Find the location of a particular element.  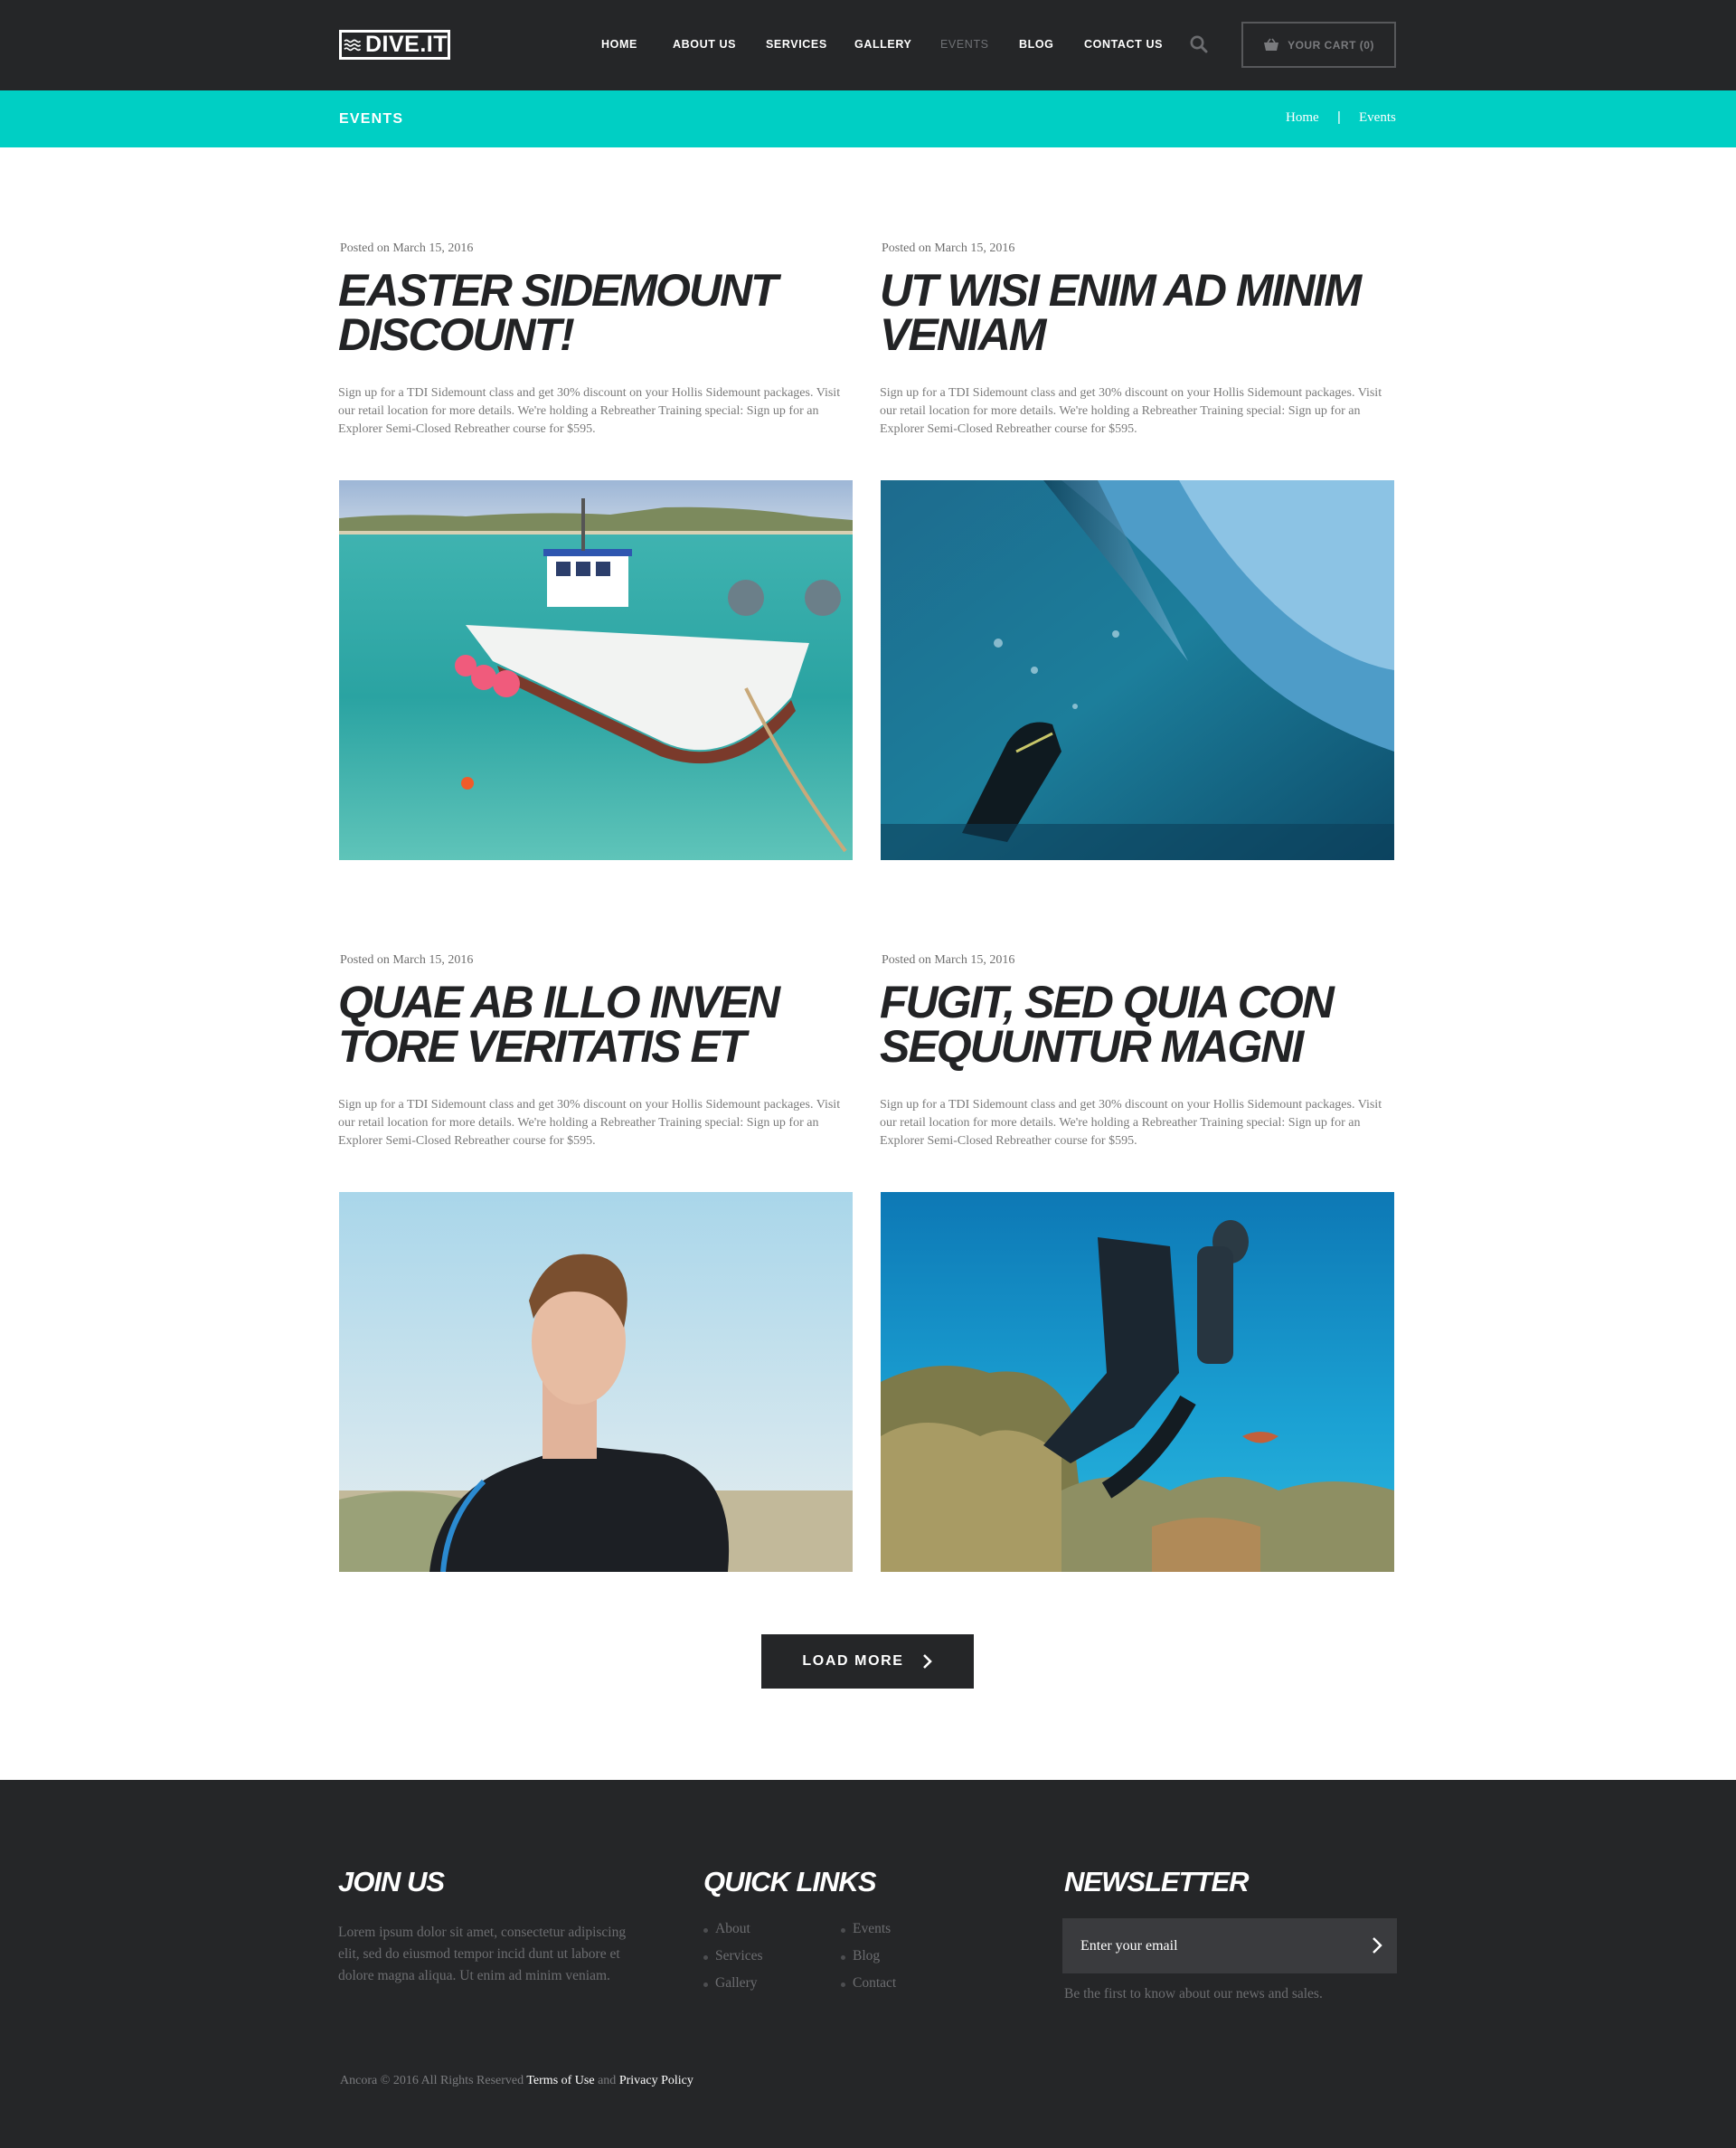

quick-links-heading: QUICK LINKS is located at coordinates (790, 1881).